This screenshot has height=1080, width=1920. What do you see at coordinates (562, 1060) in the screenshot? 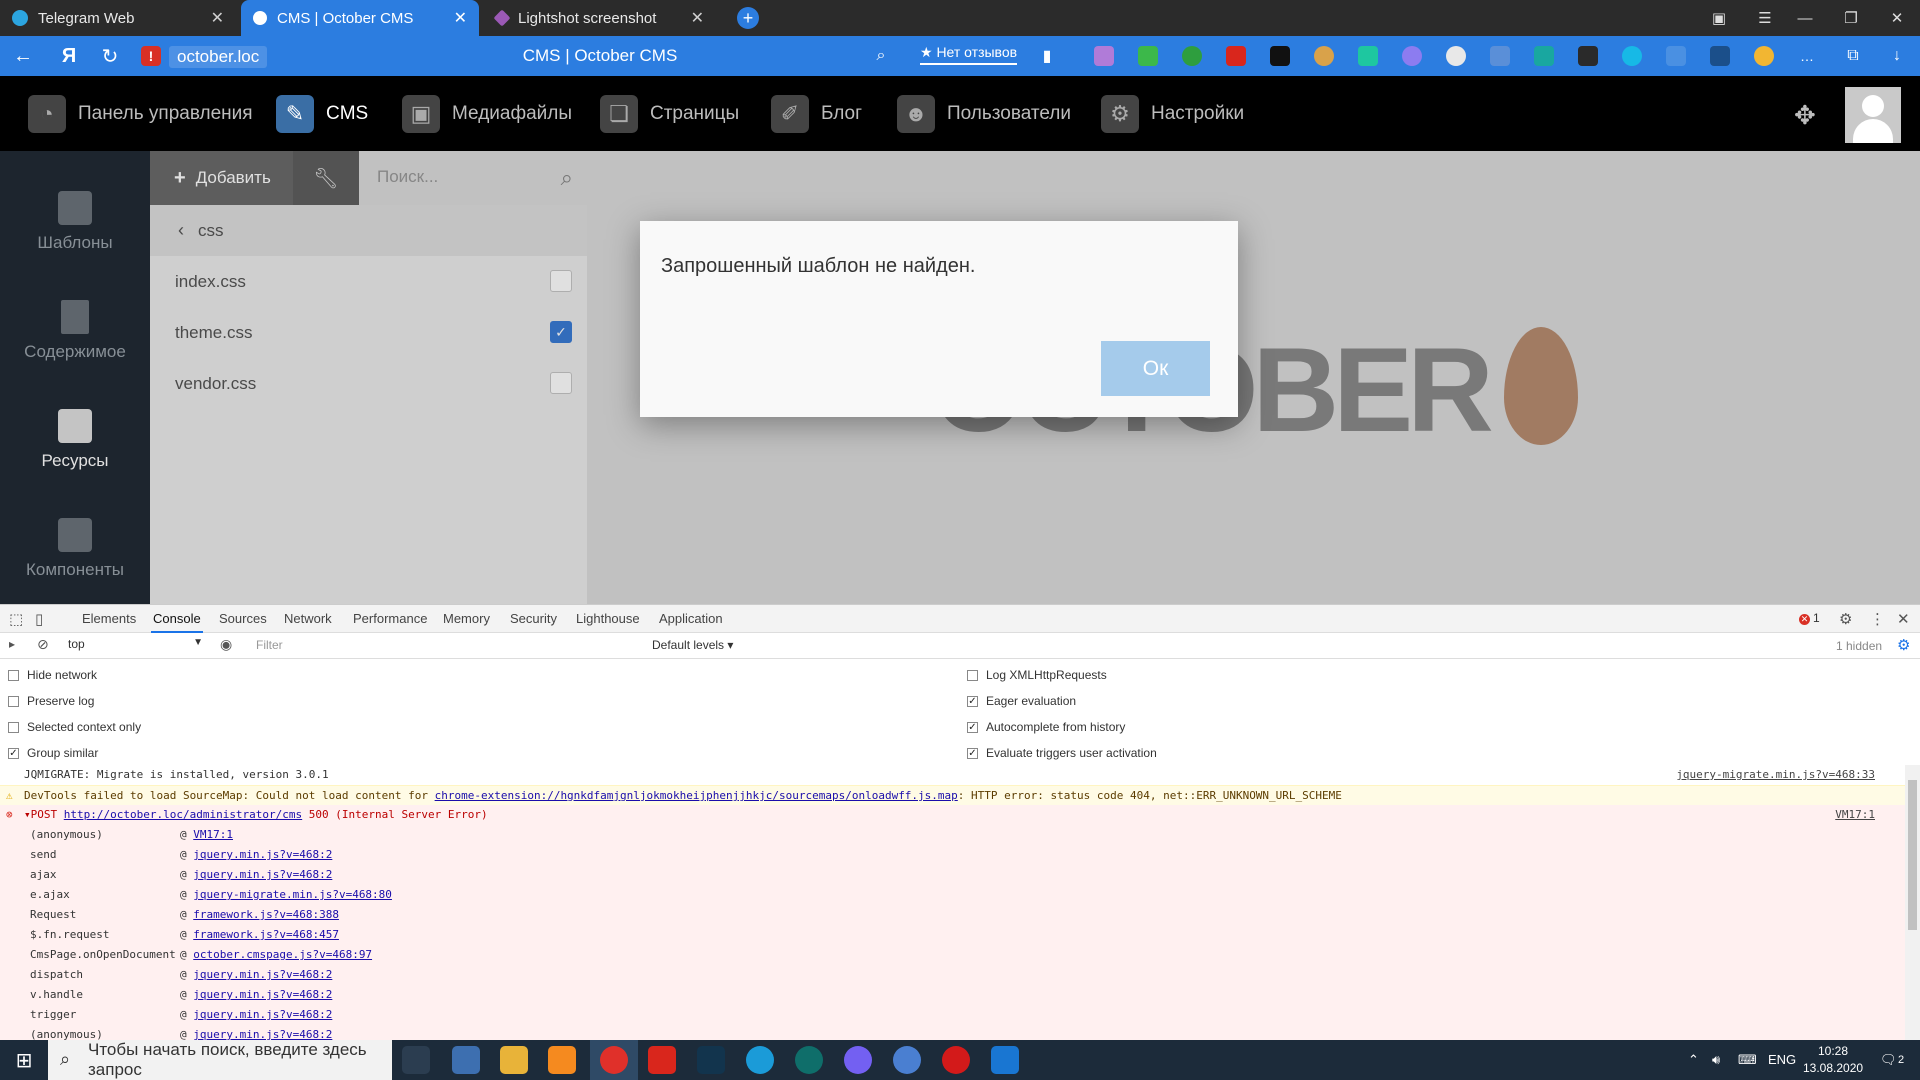
I see `sublime-icon` at bounding box center [562, 1060].